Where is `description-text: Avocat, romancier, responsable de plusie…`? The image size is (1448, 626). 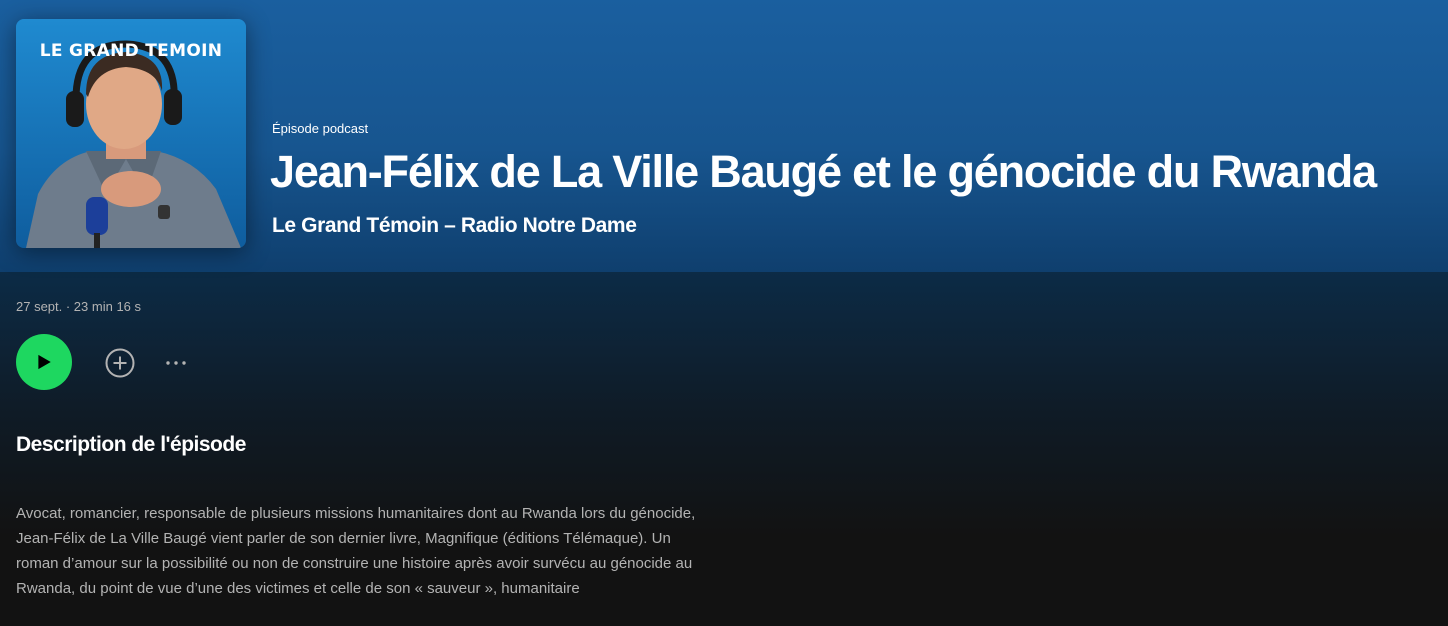
description-text: Avocat, romancier, responsable de plusie… is located at coordinates (356, 551).